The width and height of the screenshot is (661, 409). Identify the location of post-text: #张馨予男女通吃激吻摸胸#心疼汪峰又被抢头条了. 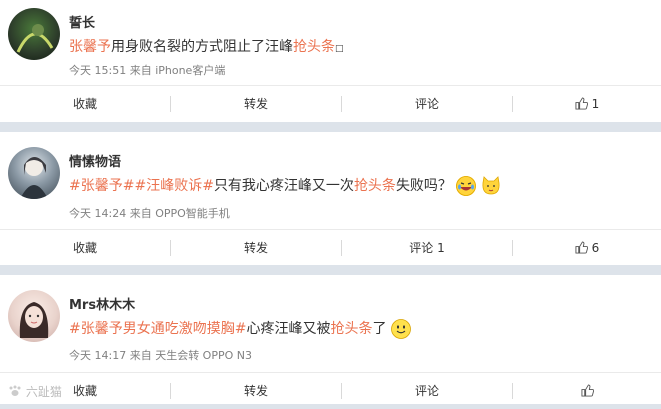
(240, 328).